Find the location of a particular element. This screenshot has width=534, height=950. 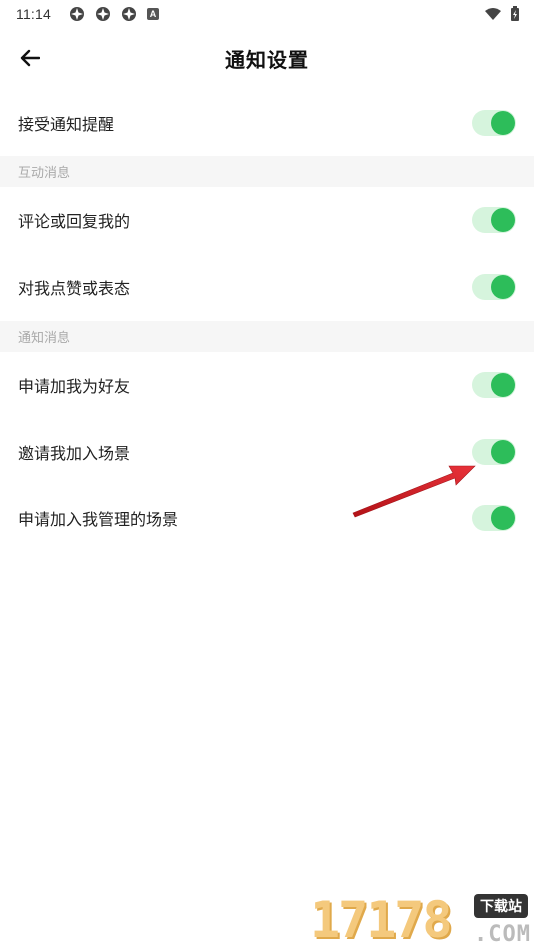

section-label: 互动消息 is located at coordinates (44, 173).